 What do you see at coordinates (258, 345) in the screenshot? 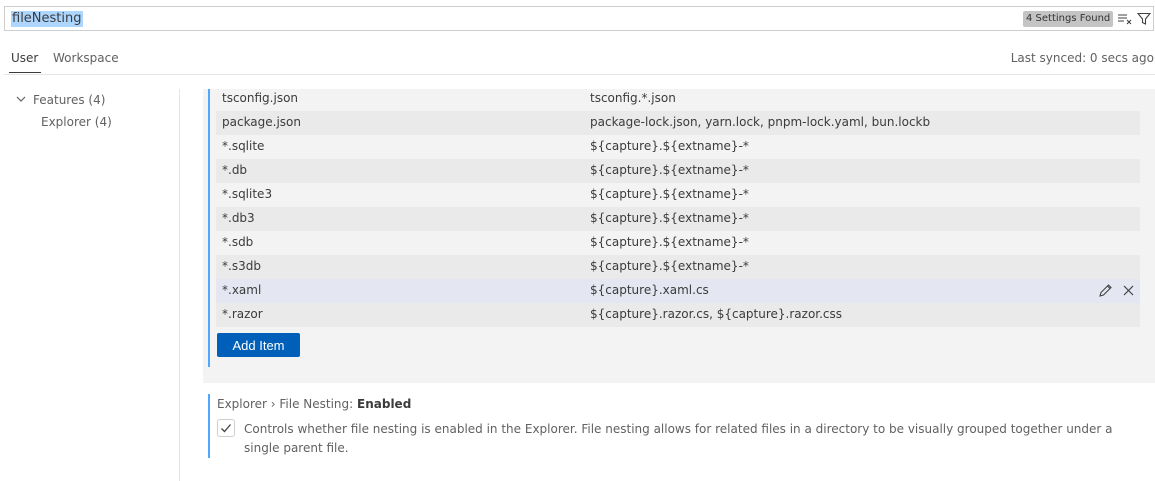
I see `add-item-button: Add Item` at bounding box center [258, 345].